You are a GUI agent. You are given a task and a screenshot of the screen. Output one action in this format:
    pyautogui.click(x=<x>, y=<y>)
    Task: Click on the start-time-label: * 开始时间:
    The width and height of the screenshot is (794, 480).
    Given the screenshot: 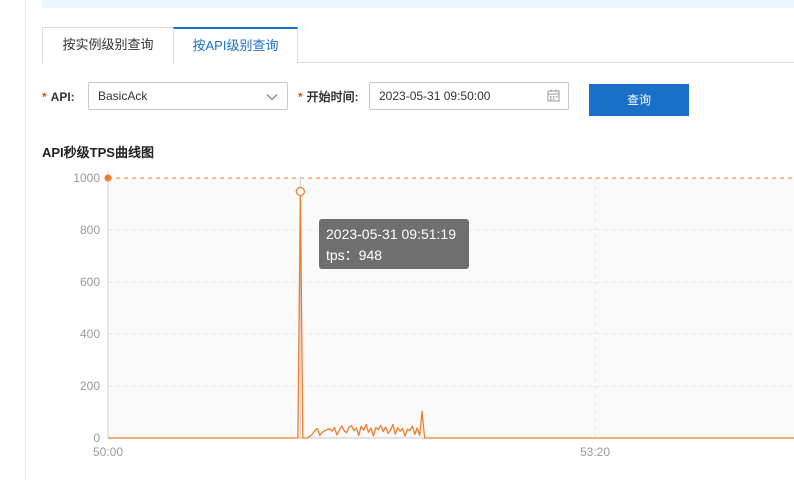 What is the action you would take?
    pyautogui.click(x=328, y=97)
    